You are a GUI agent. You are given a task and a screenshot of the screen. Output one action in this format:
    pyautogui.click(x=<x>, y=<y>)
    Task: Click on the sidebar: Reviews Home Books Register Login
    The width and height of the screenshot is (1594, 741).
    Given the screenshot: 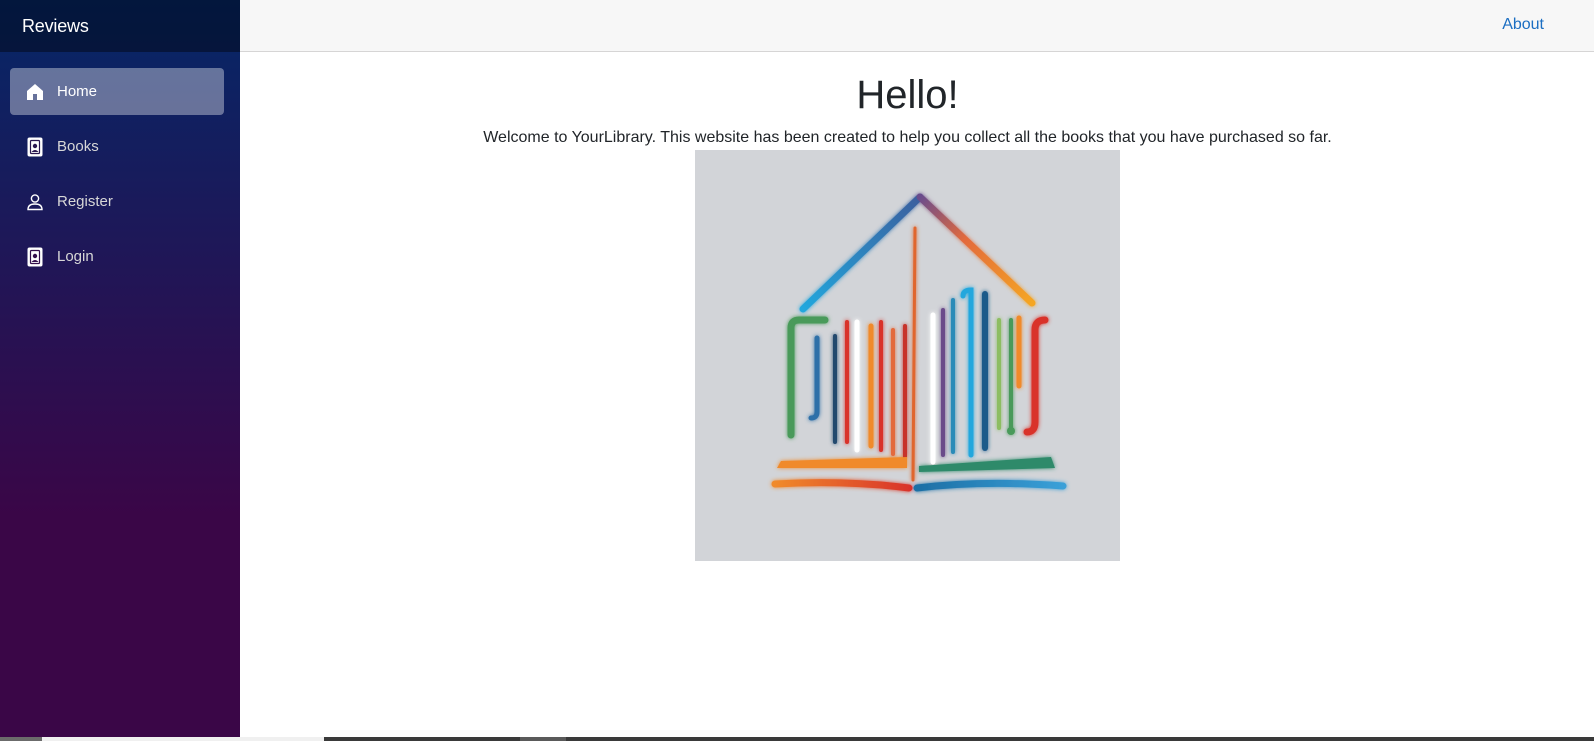 What is the action you would take?
    pyautogui.click(x=120, y=368)
    